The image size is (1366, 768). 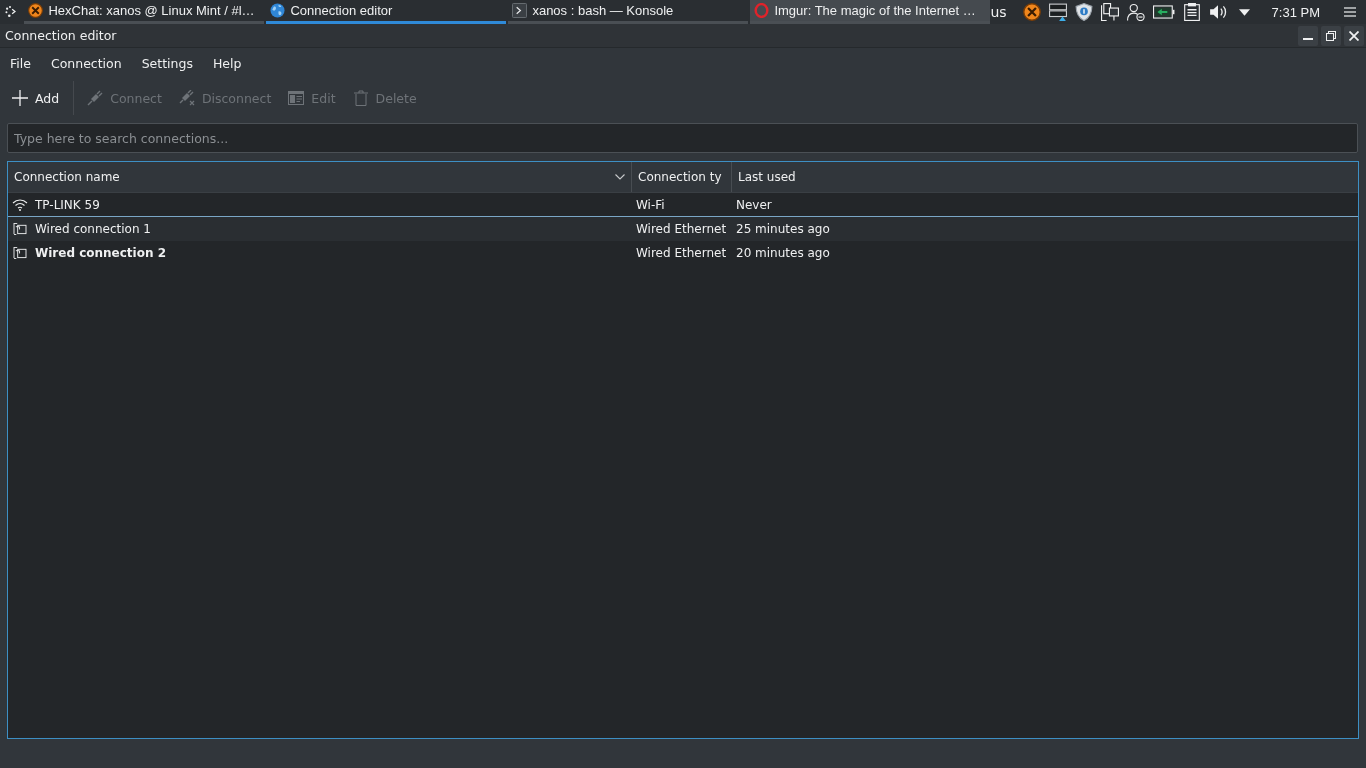 What do you see at coordinates (762, 10) in the screenshot?
I see `ring-icon` at bounding box center [762, 10].